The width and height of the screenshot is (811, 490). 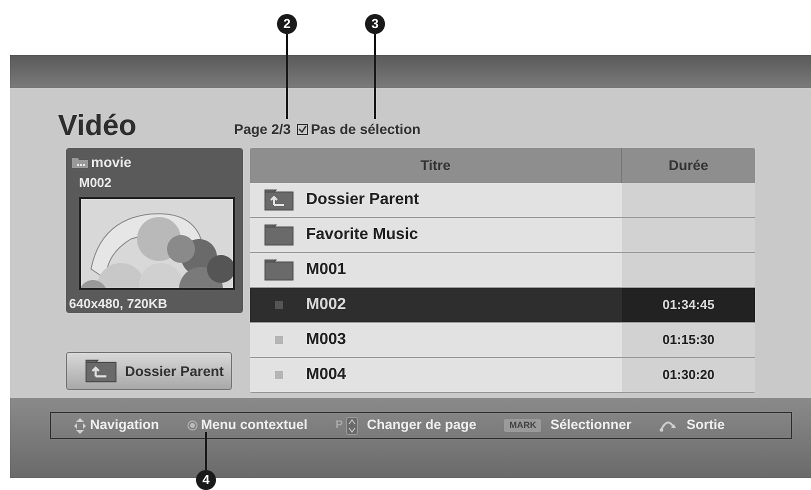 What do you see at coordinates (668, 426) in the screenshot?
I see `return-arrow-icon` at bounding box center [668, 426].